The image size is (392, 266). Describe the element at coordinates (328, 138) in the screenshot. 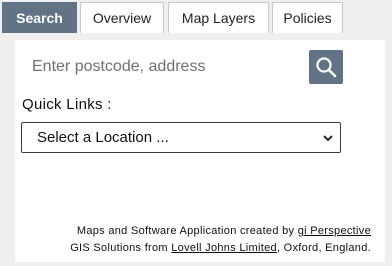

I see `chevron-down-icon` at that location.